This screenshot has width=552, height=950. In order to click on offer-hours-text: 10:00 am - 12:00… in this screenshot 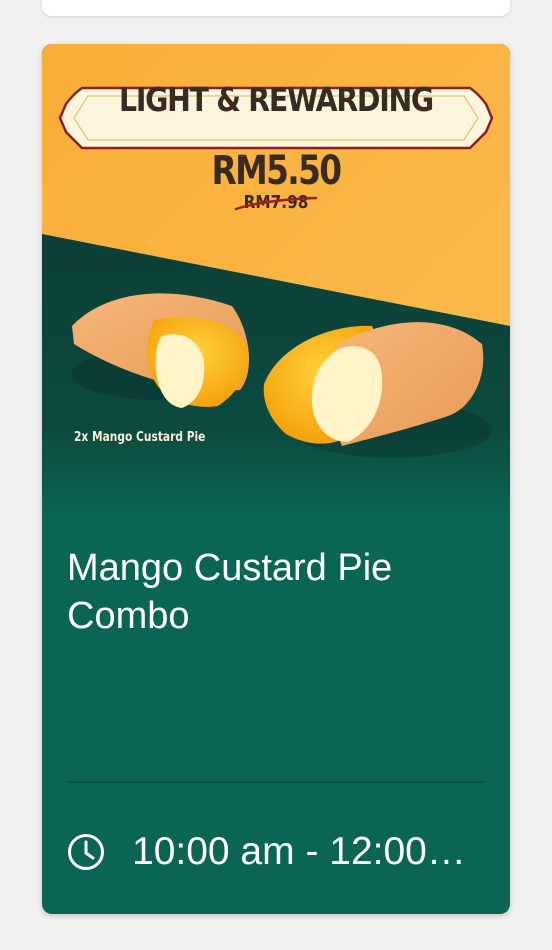, I will do `click(299, 851)`.